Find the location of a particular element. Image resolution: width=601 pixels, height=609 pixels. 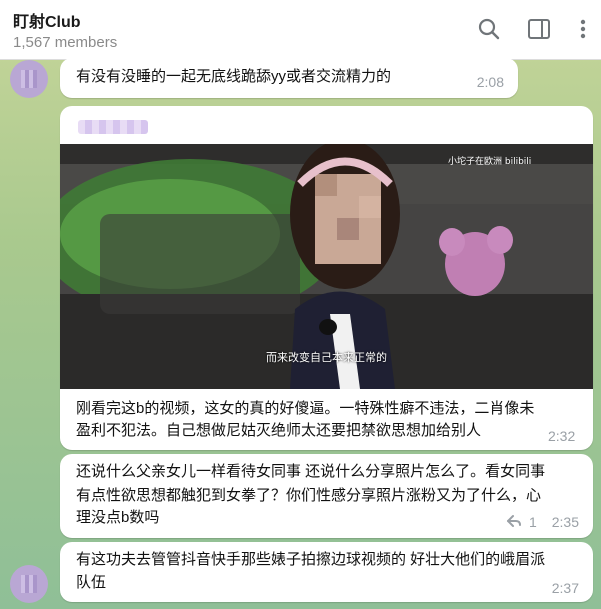

member-count: 1,567 members is located at coordinates (65, 42).